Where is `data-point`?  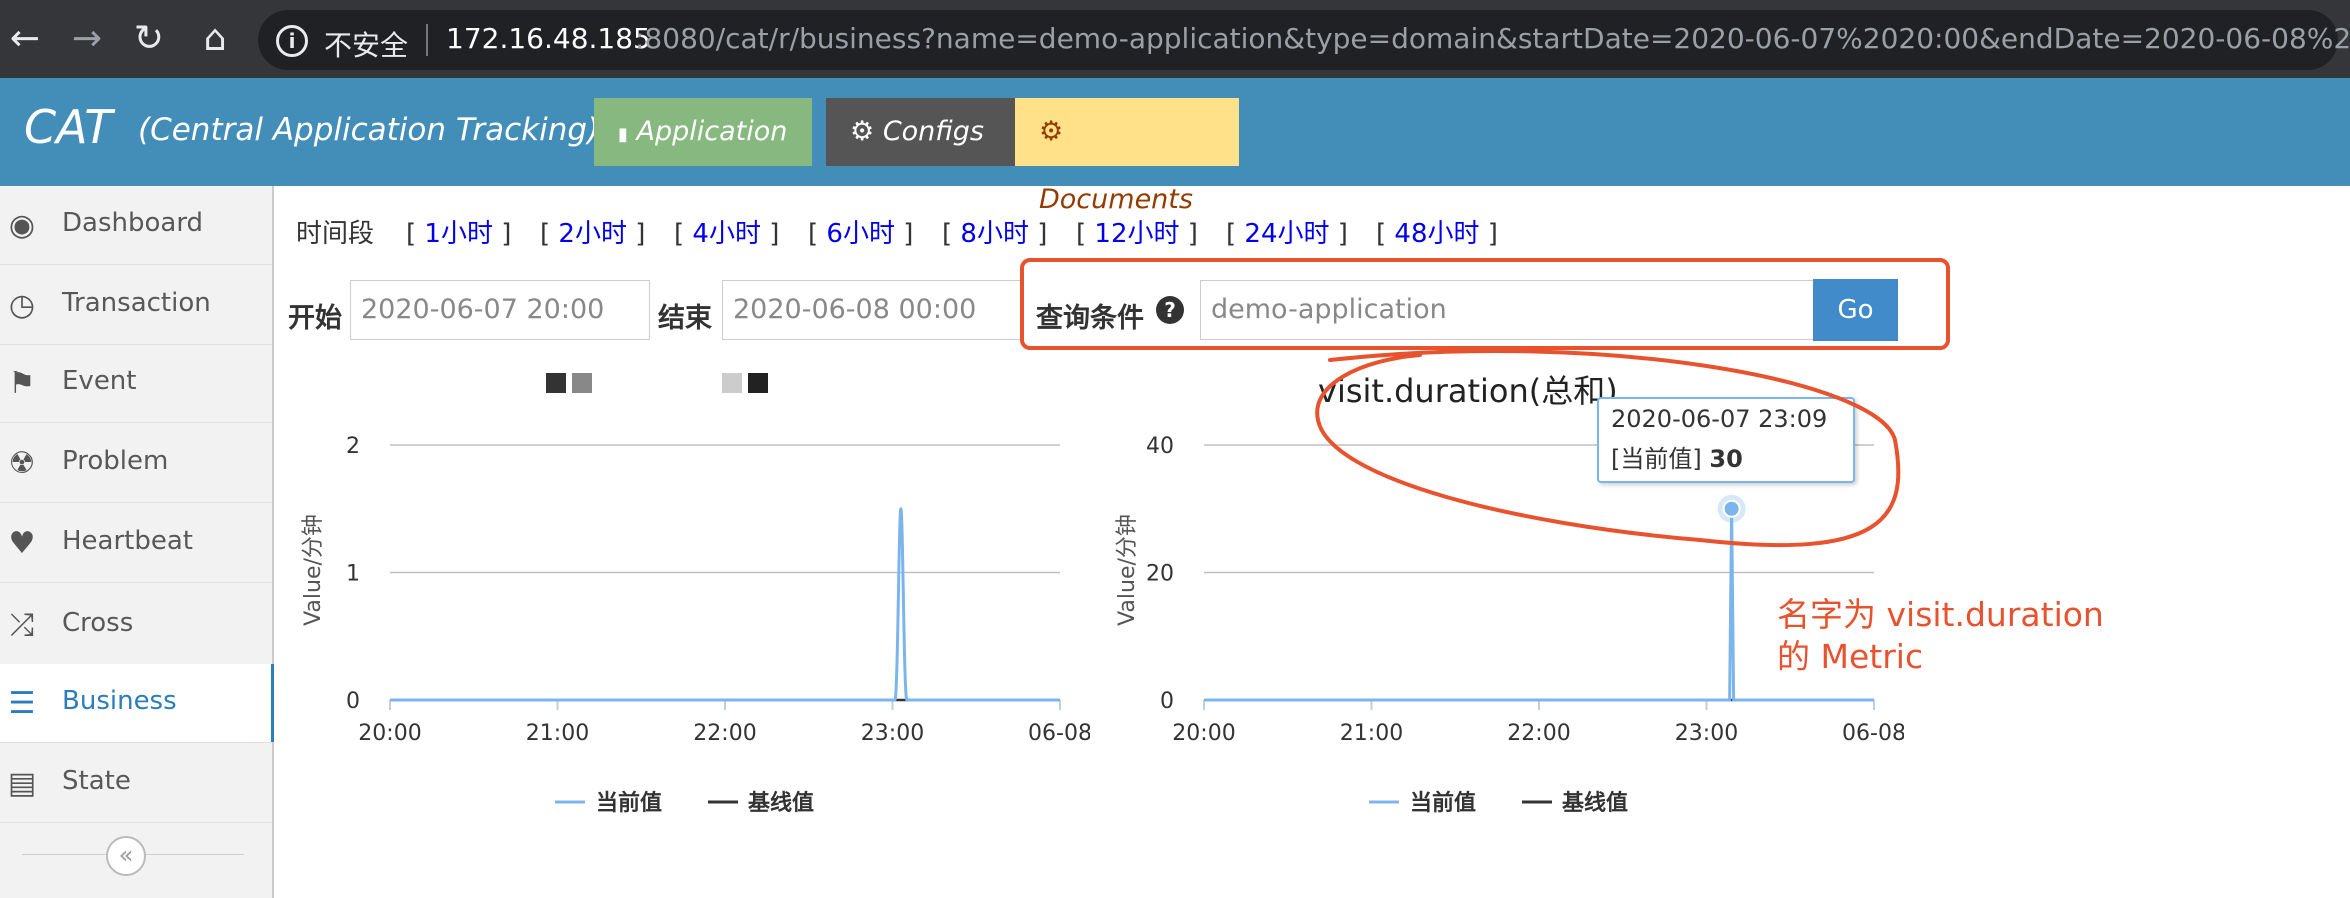
data-point is located at coordinates (1731, 508).